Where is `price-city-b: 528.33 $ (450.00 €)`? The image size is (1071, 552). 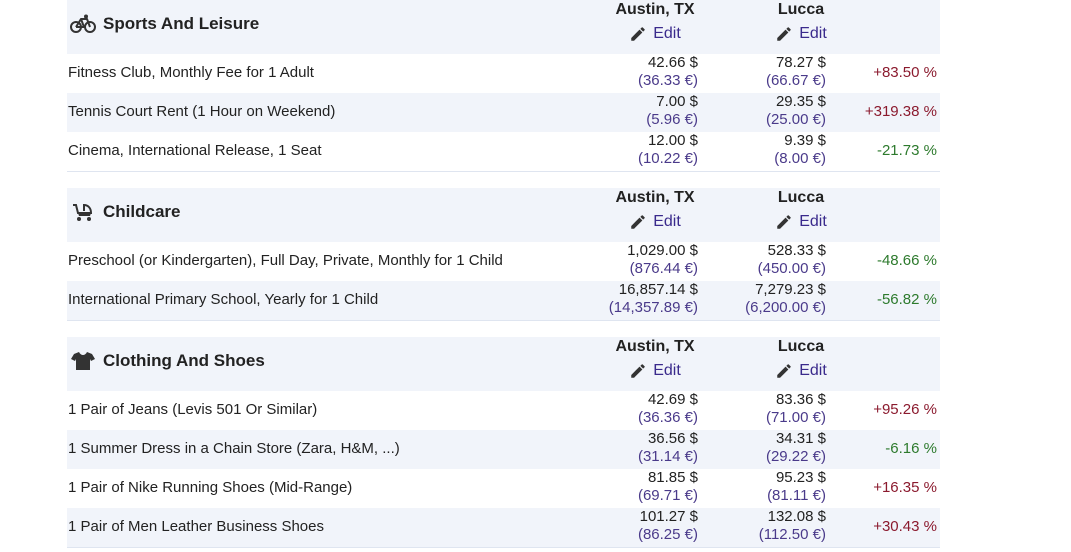
price-city-b: 528.33 $ (450.00 €) is located at coordinates (792, 260).